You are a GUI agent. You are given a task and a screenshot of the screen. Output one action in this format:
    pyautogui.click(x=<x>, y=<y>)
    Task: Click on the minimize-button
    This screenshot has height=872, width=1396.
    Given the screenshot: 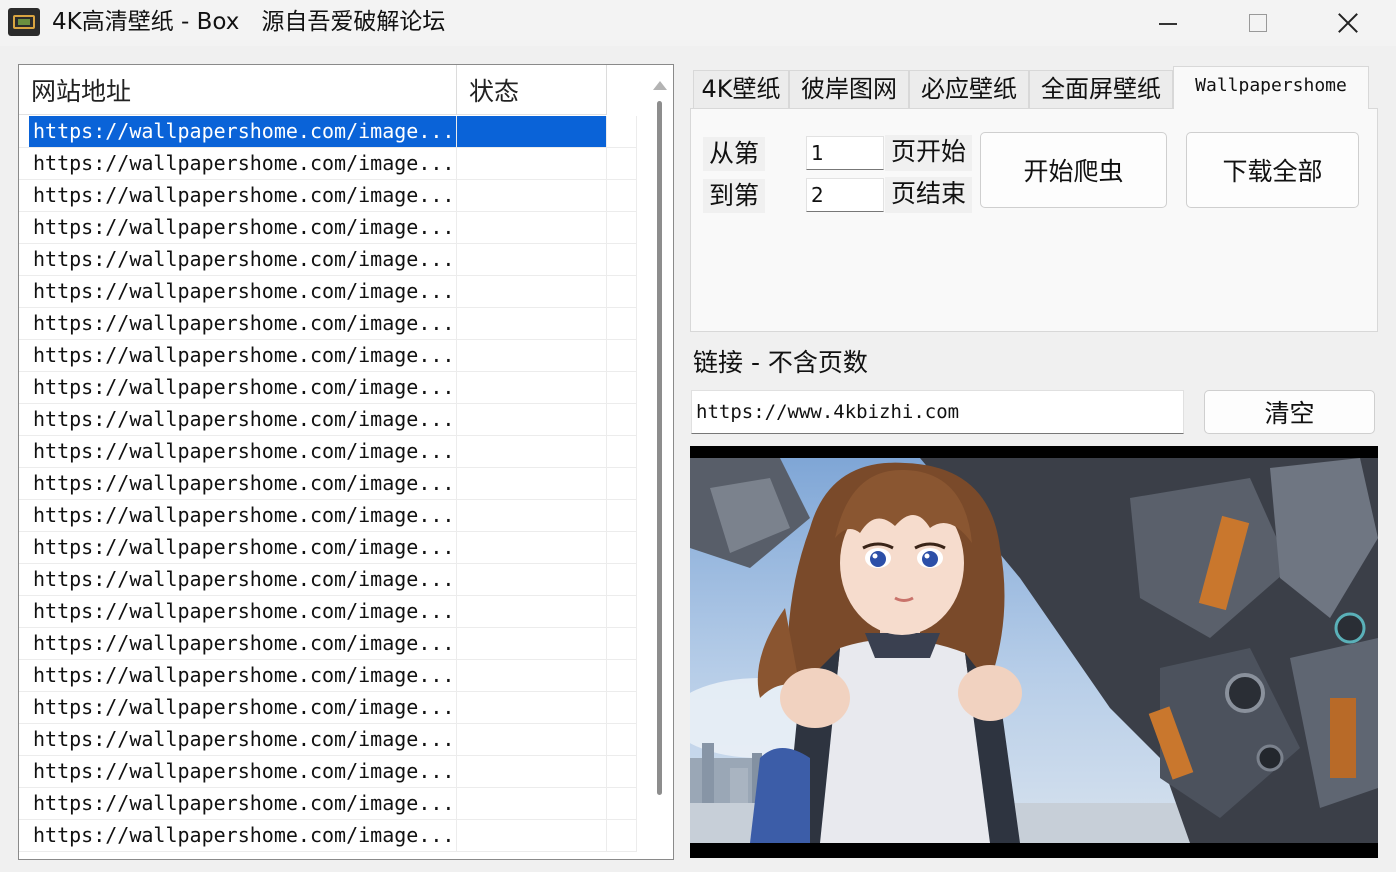 What is the action you would take?
    pyautogui.click(x=1168, y=23)
    